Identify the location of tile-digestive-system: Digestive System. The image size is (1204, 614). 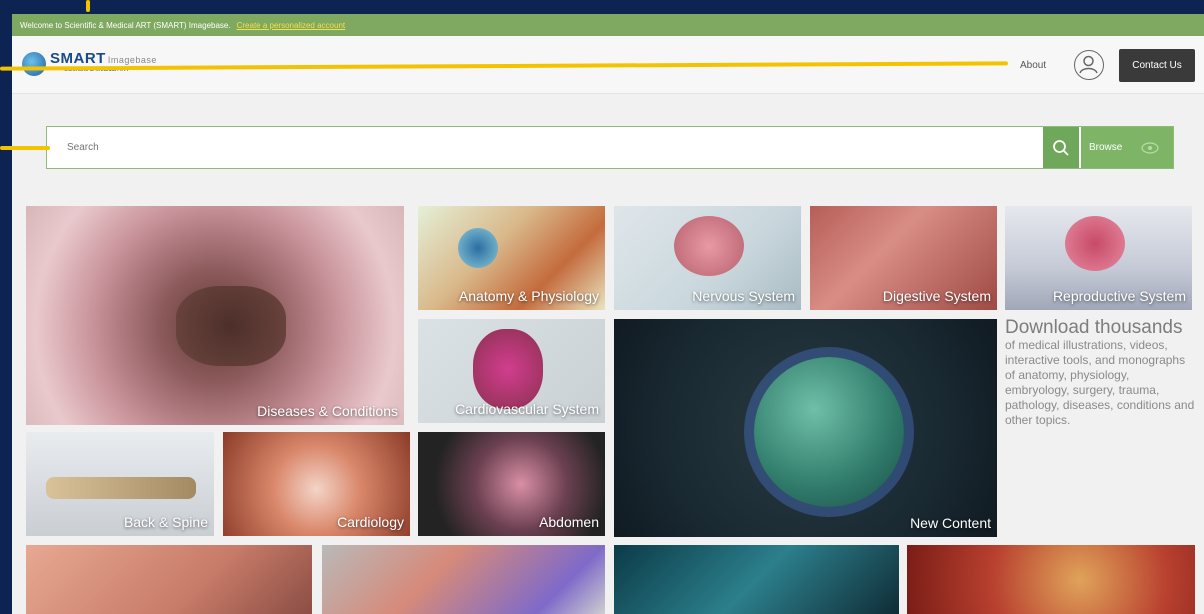
(903, 258).